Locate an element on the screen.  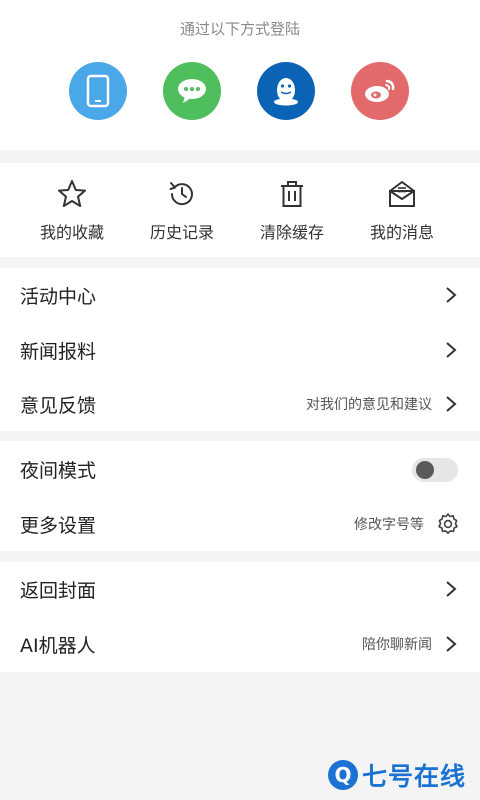
menu-group-2: 夜间模式 更多设置 修改字号等 is located at coordinates (240, 496).